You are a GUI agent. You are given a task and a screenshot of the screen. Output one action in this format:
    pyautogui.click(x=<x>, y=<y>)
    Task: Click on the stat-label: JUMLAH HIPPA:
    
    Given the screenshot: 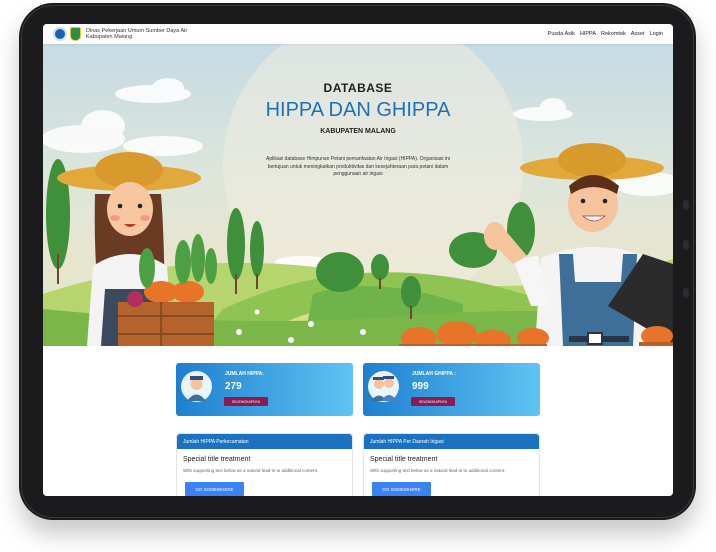 What is the action you would take?
    pyautogui.click(x=244, y=374)
    